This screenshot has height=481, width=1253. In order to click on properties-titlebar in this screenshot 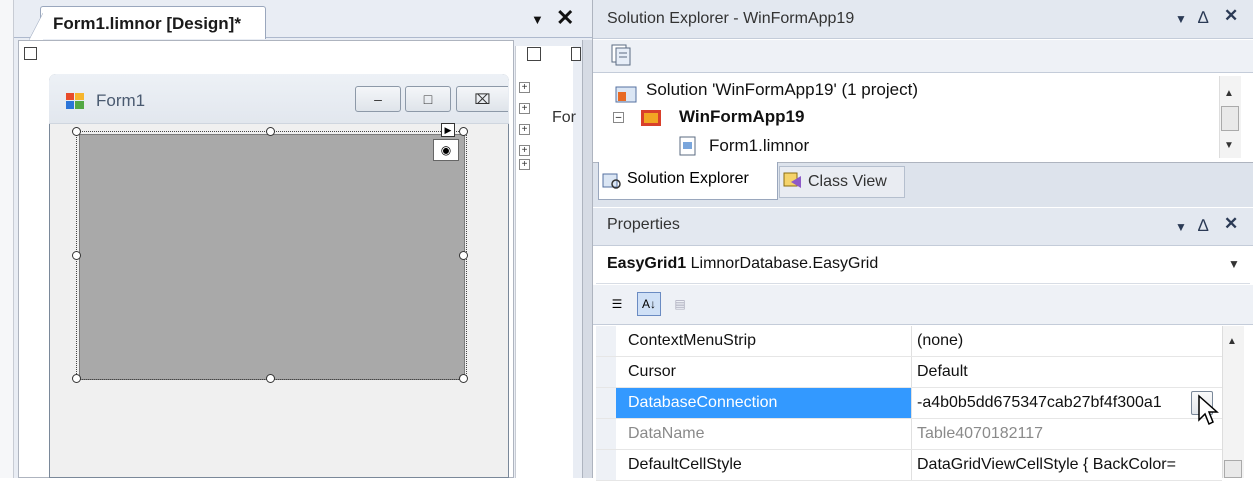, I will do `click(923, 227)`.